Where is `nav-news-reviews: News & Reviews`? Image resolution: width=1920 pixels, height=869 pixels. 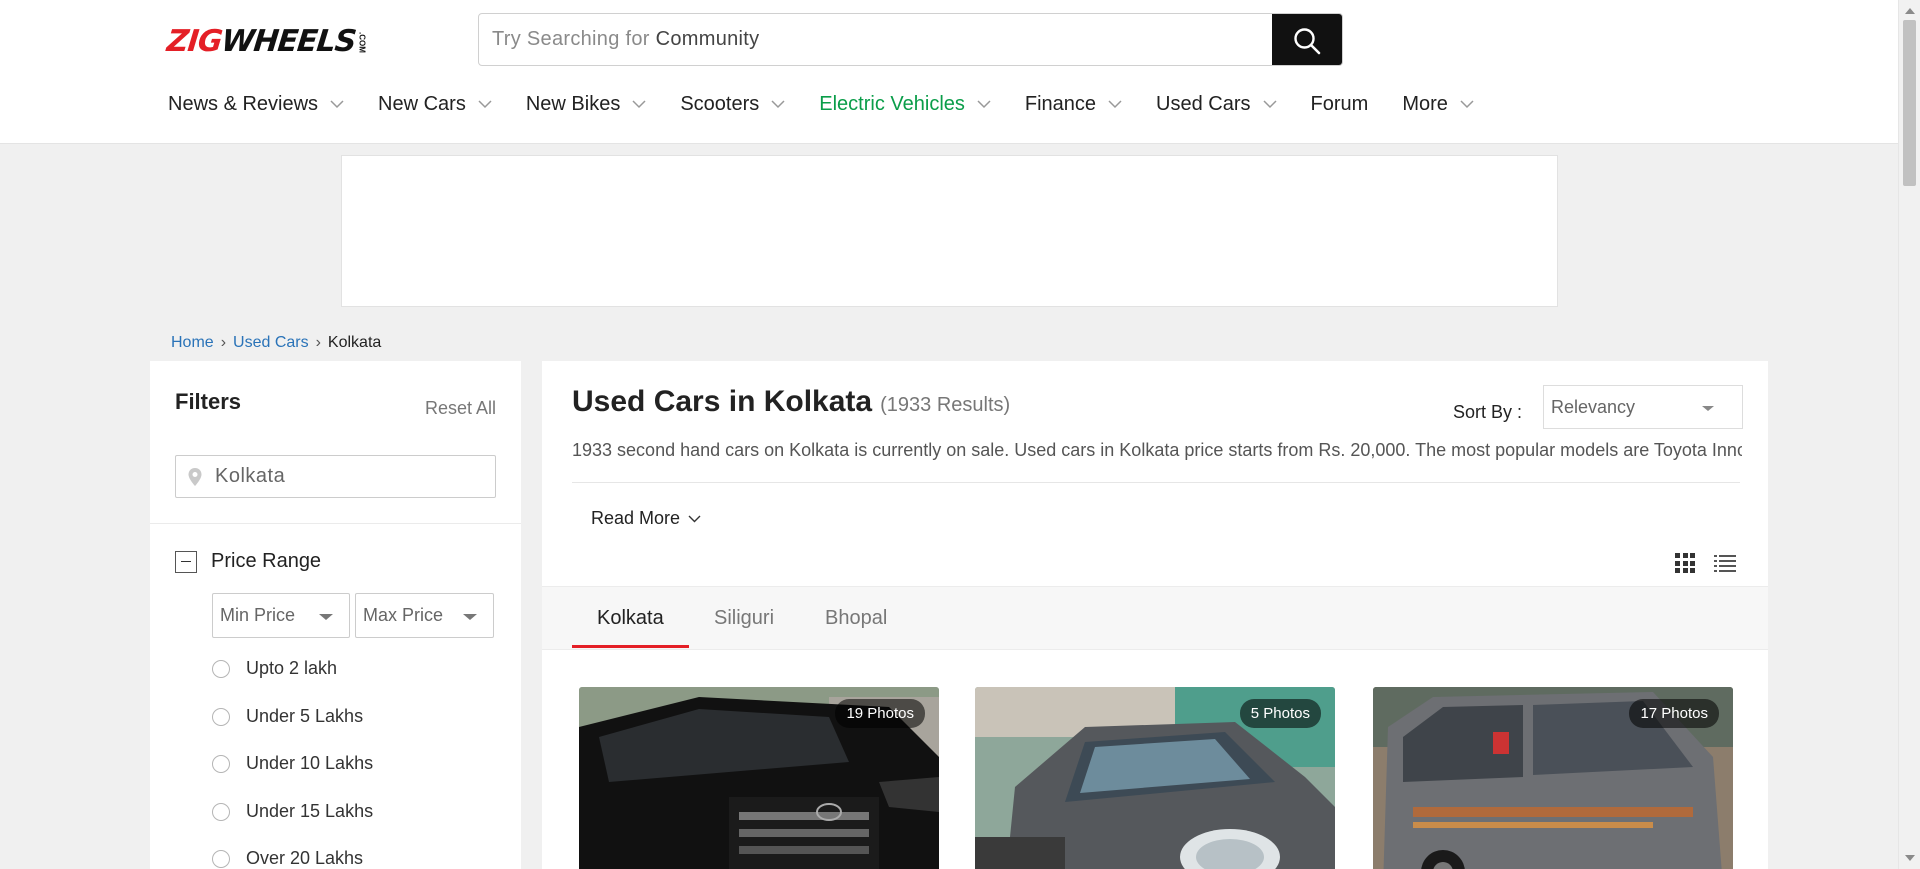 nav-news-reviews: News & Reviews is located at coordinates (256, 104).